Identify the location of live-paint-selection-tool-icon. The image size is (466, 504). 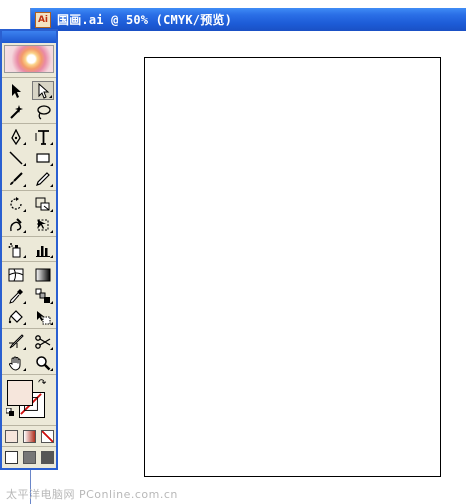
(43, 316).